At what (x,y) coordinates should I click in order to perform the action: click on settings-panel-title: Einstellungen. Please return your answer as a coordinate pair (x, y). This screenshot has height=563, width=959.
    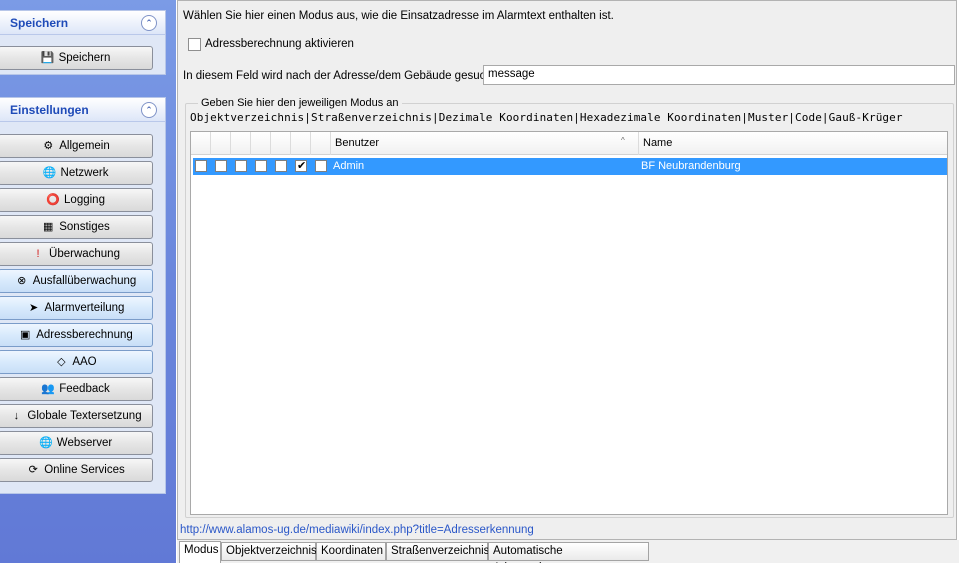
    Looking at the image, I should click on (49, 110).